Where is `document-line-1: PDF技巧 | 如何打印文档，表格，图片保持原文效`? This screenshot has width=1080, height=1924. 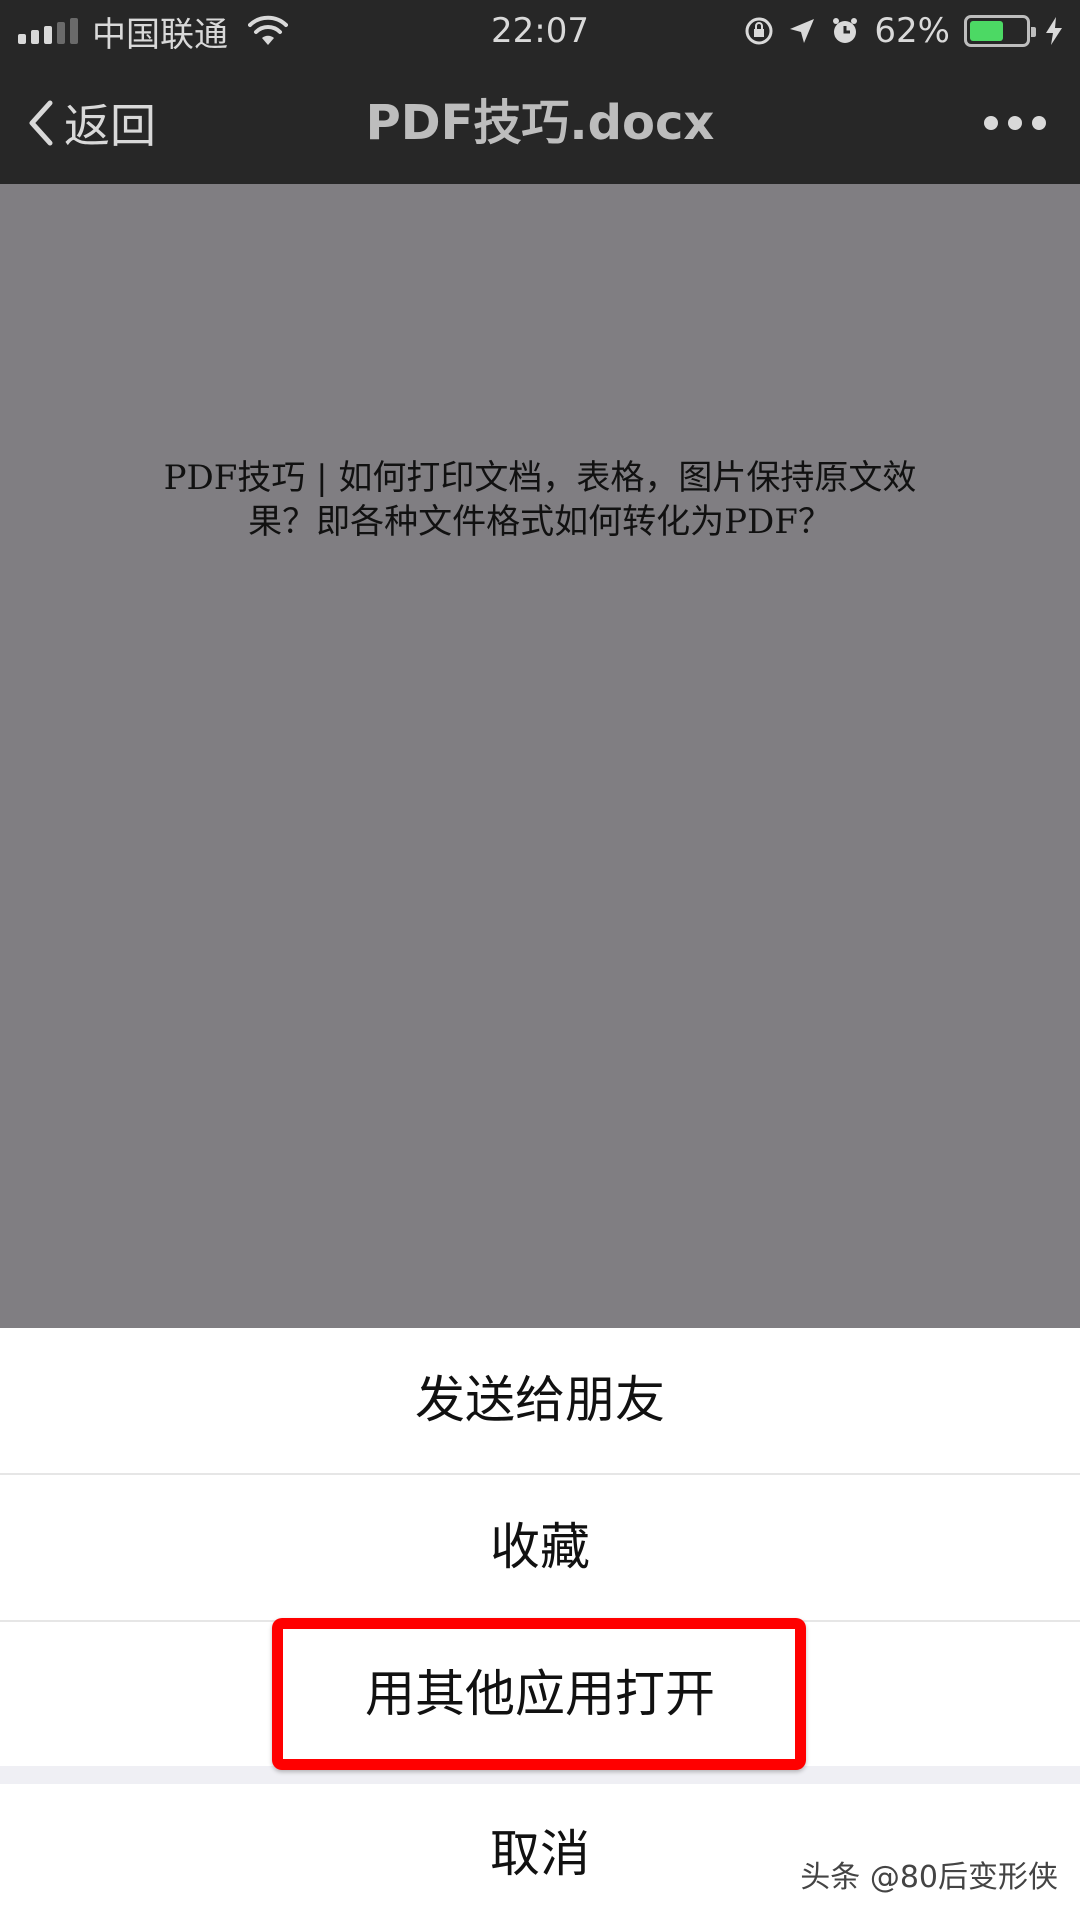
document-line-1: PDF技巧 | 如何打印文档，表格，图片保持原文效 is located at coordinates (540, 478).